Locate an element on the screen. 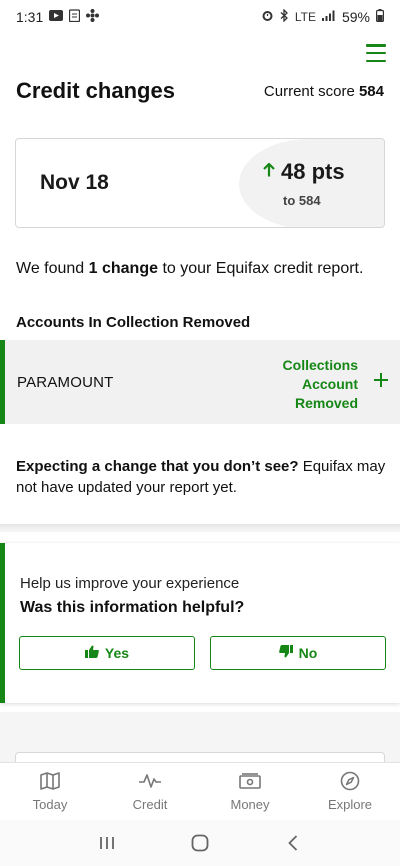 The width and height of the screenshot is (400, 866). to-score: to 584 is located at coordinates (302, 200).